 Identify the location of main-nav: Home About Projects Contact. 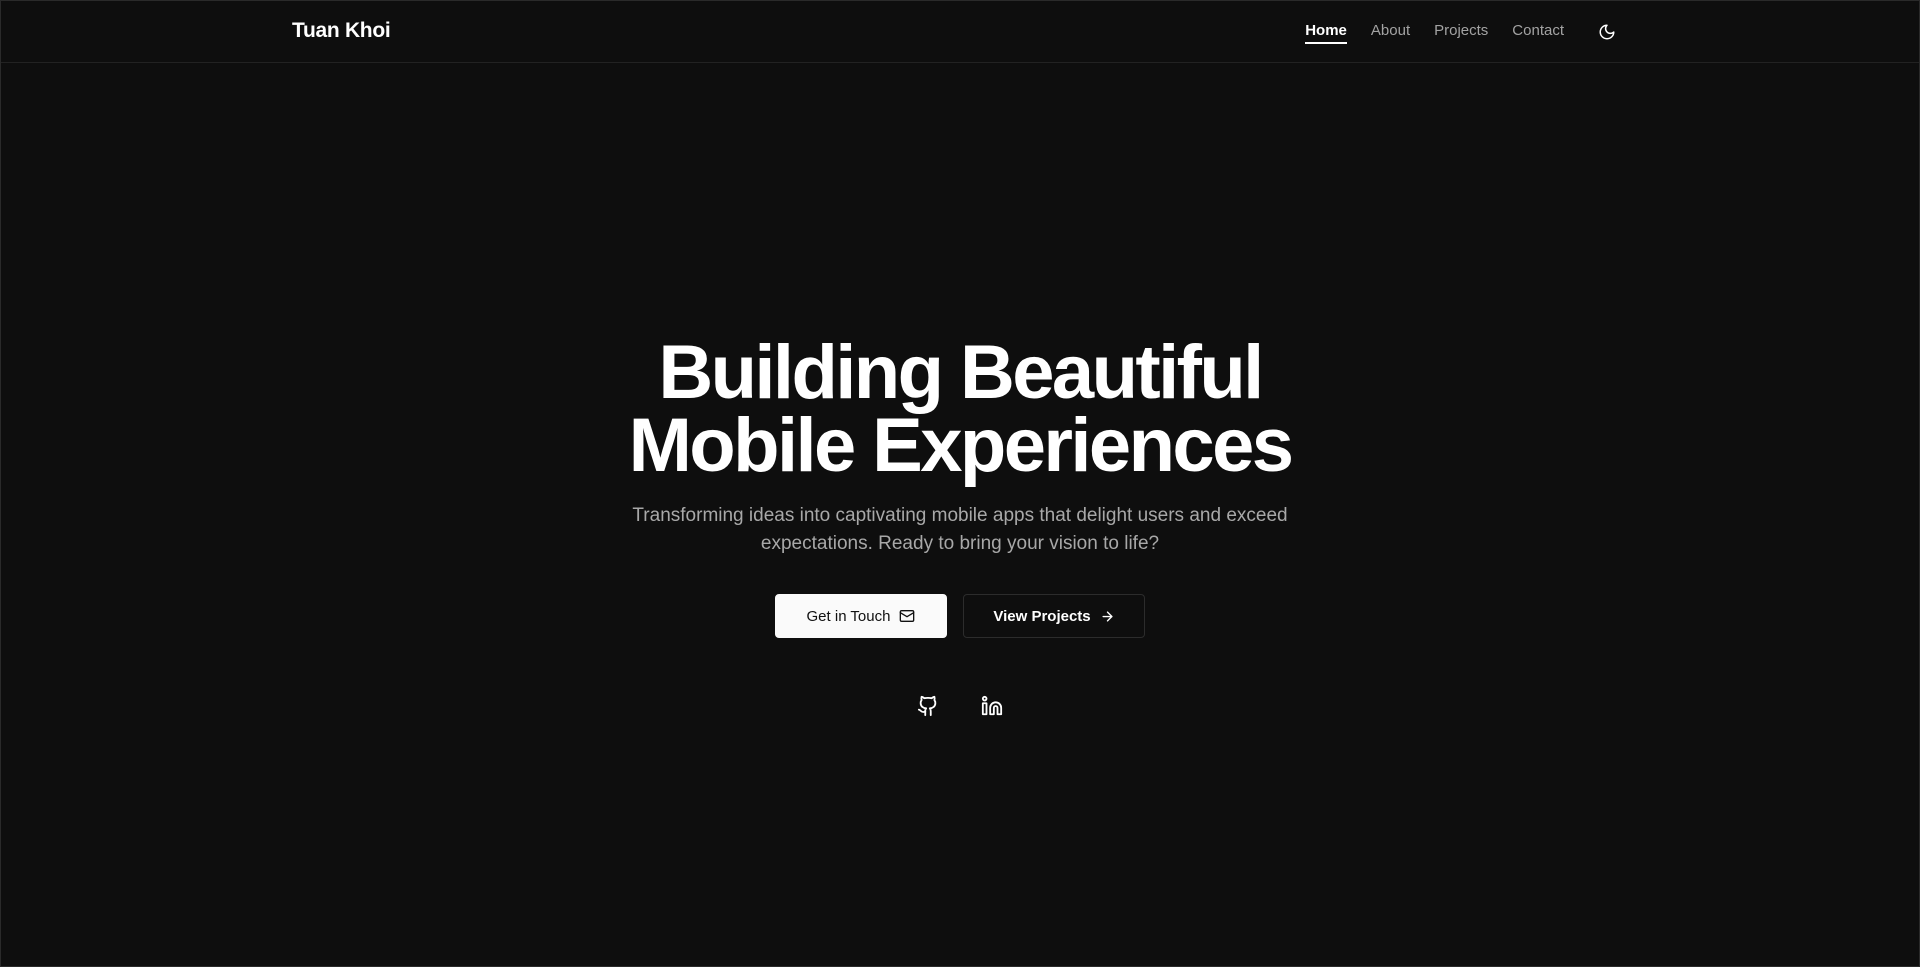
(1434, 33).